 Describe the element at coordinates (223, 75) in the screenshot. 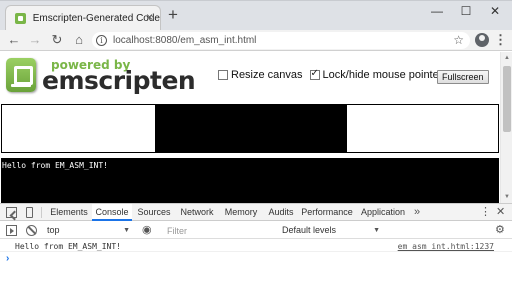

I see `resize-canvas-checkbox` at that location.